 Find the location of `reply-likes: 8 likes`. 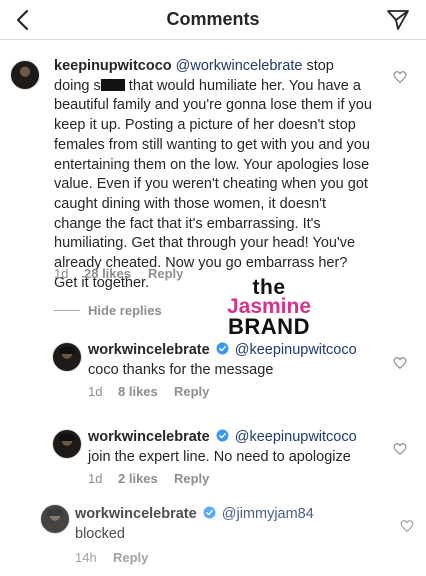

reply-likes: 8 likes is located at coordinates (146, 391).